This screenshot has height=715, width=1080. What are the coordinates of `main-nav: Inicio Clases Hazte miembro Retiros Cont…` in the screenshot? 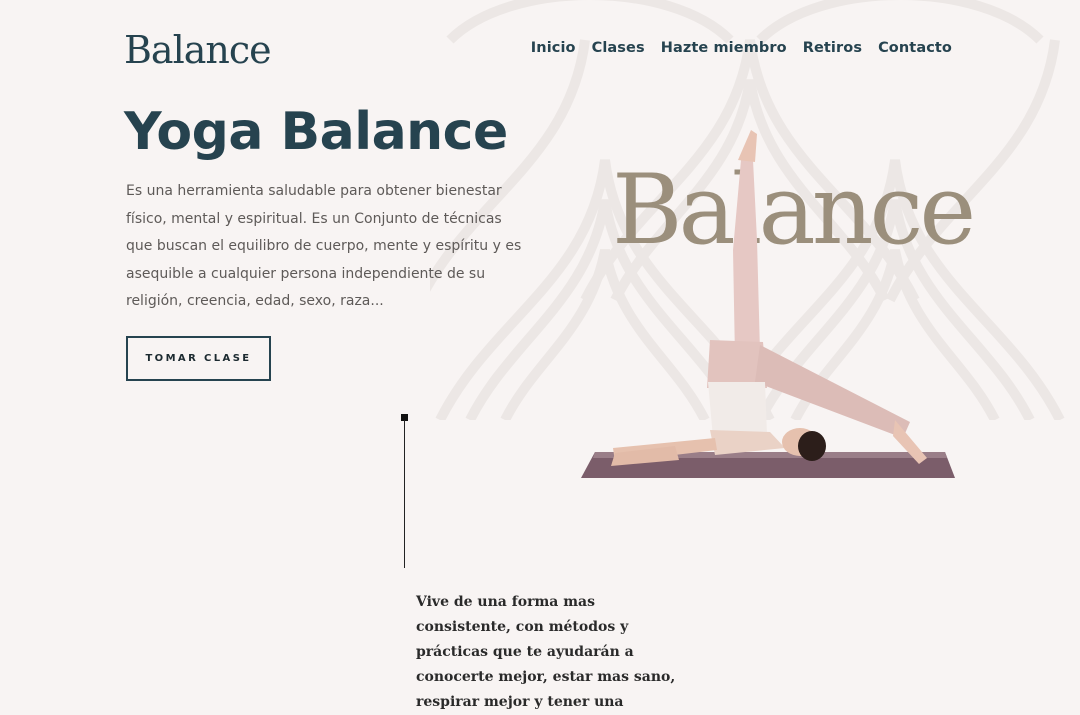 It's located at (741, 48).